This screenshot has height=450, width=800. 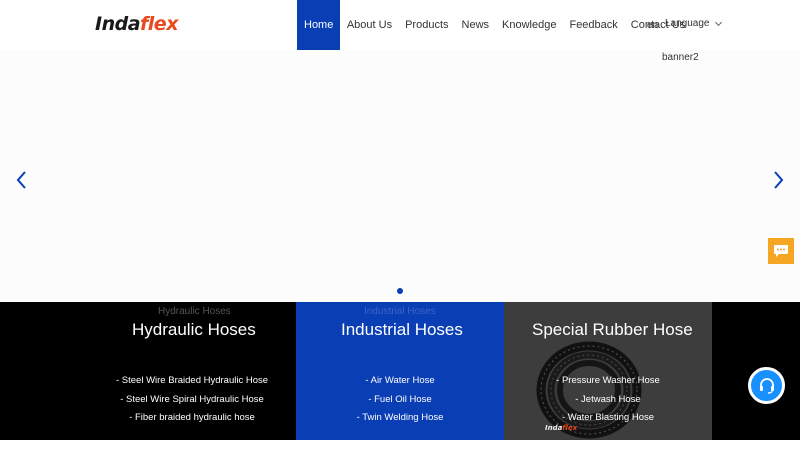 I want to click on carousel-next-button, so click(x=778, y=180).